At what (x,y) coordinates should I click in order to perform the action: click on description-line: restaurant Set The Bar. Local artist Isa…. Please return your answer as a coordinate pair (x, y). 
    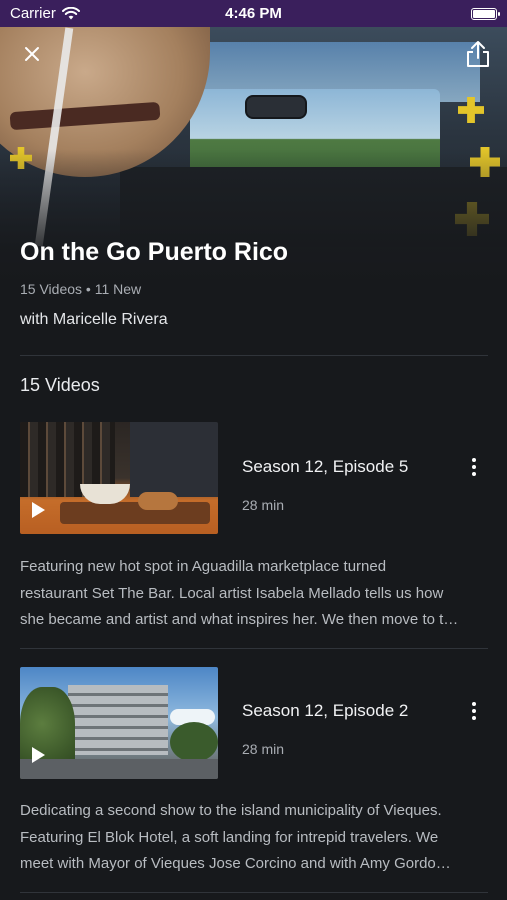
    Looking at the image, I should click on (232, 593).